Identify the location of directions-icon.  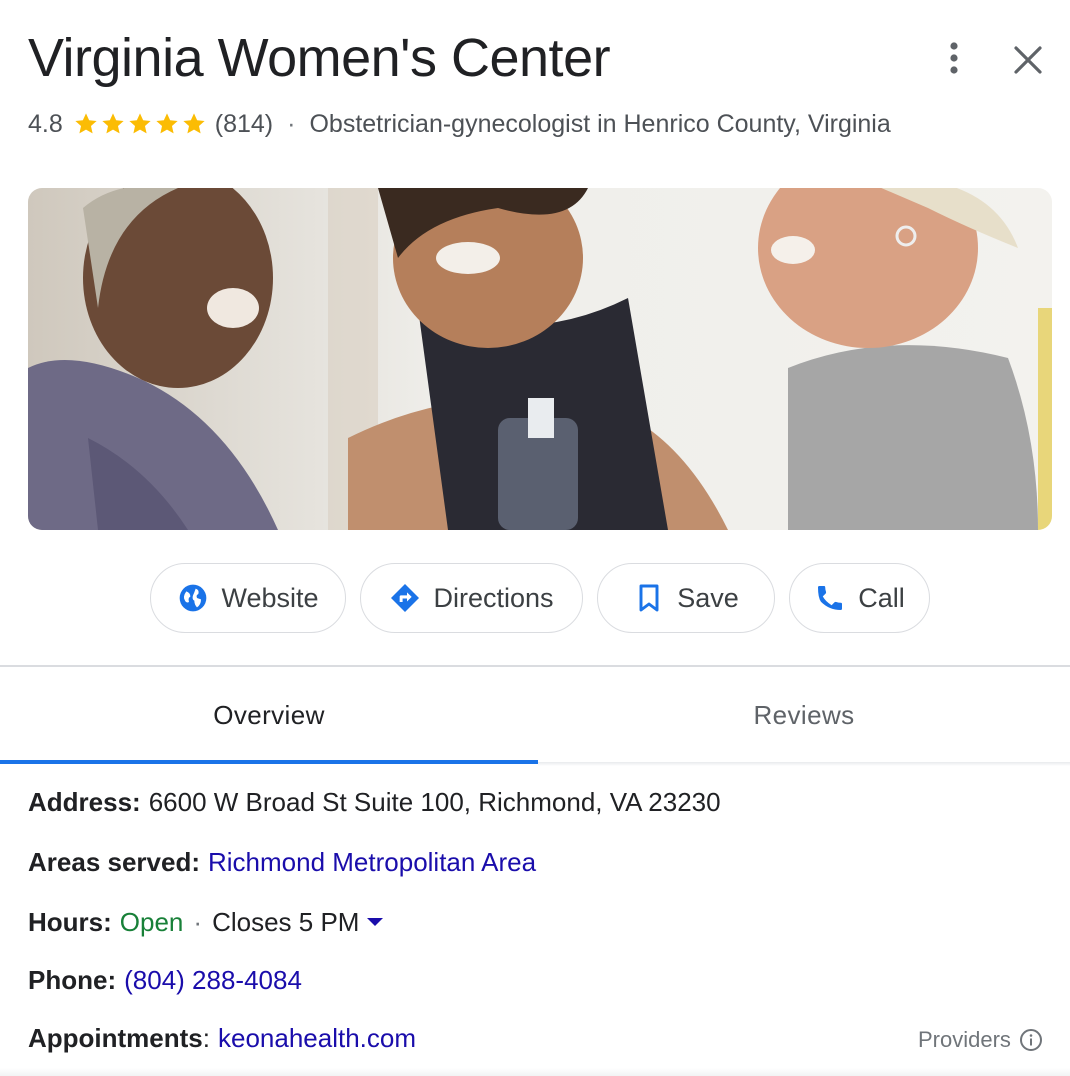
(405, 598).